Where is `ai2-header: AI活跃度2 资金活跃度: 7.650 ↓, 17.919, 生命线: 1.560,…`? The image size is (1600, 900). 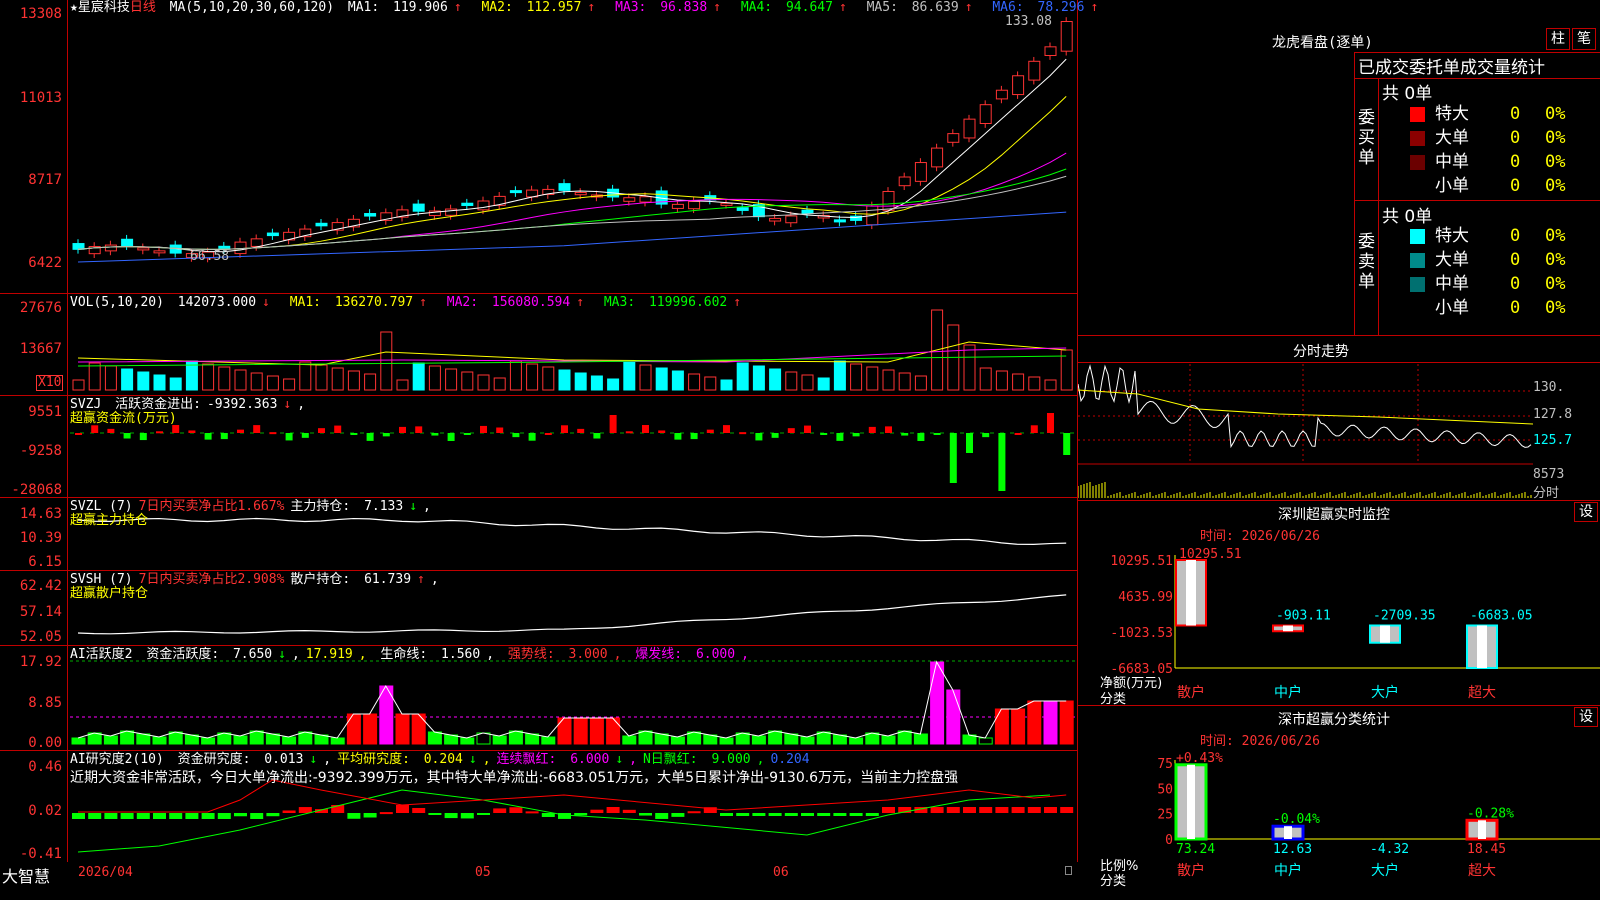
ai2-header: AI活跃度2 资金活跃度: 7.650 ↓, 17.919, 生命线: 1.560,… is located at coordinates (409, 654).